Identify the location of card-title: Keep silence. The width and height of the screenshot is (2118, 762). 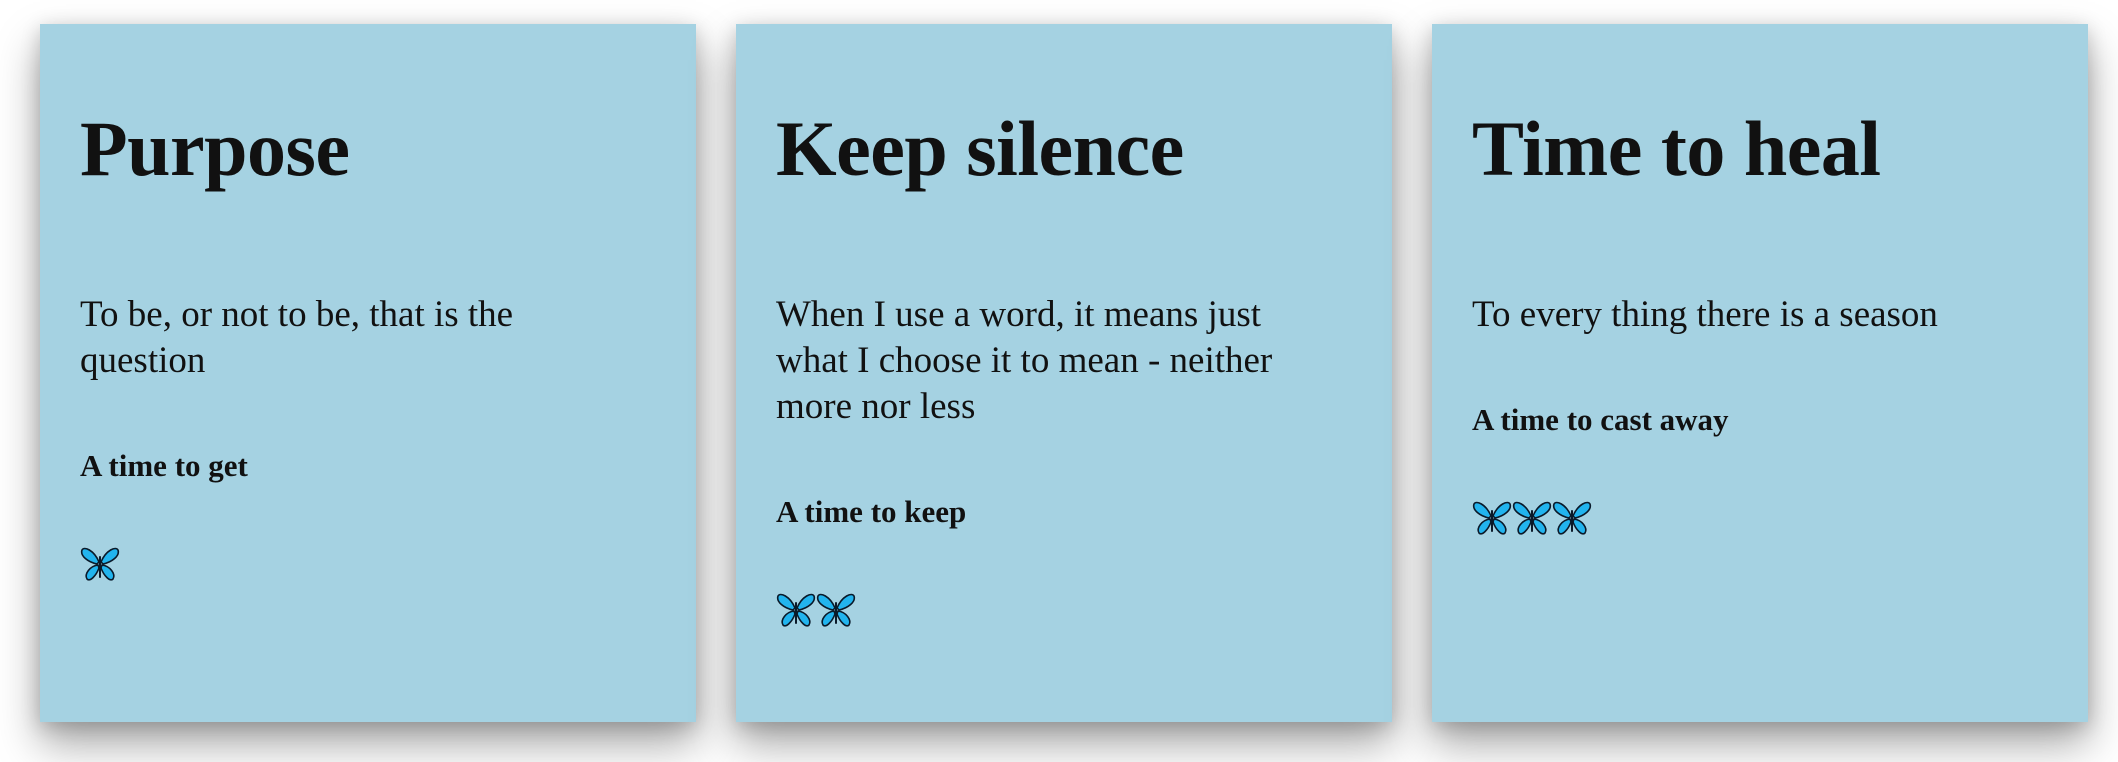
(980, 148).